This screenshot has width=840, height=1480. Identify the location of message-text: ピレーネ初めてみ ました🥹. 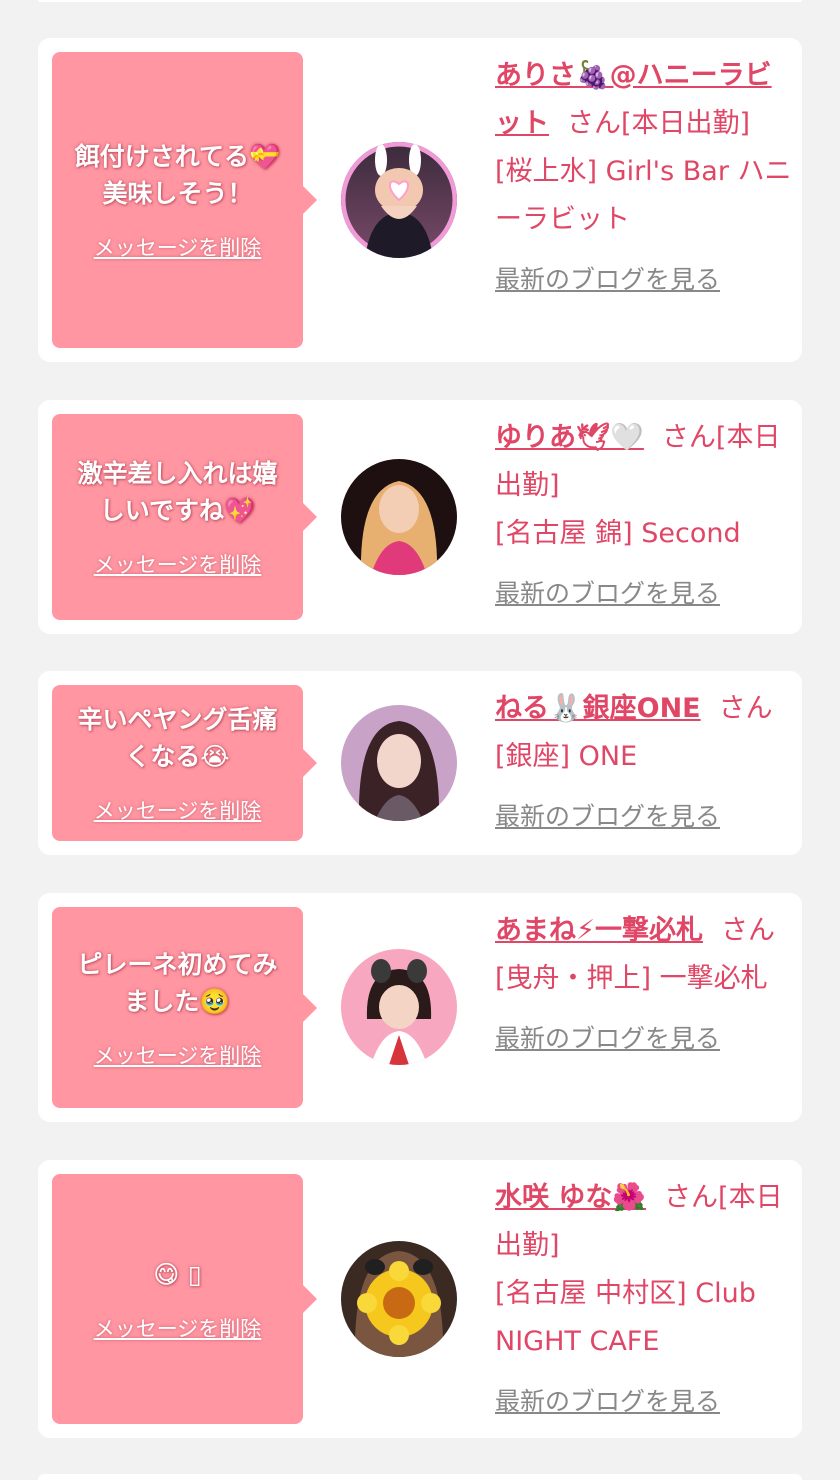
(177, 982).